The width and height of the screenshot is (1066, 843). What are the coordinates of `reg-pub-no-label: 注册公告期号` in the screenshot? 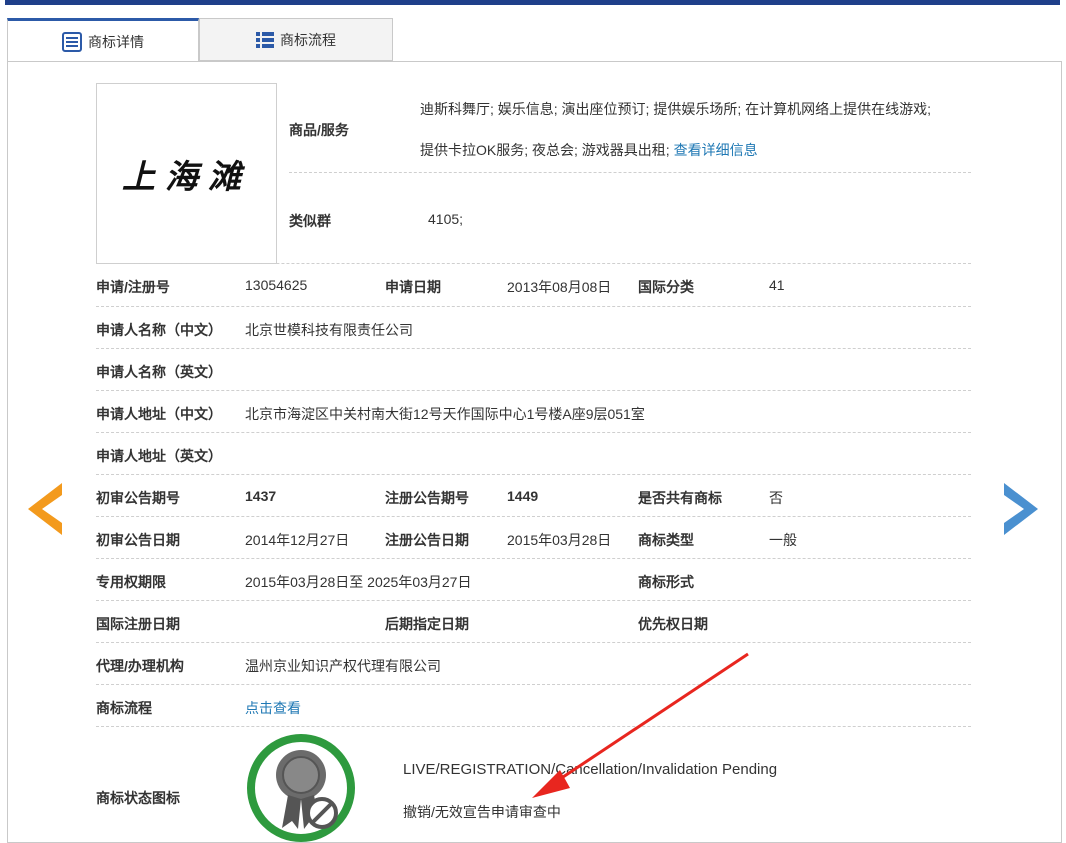 It's located at (427, 498).